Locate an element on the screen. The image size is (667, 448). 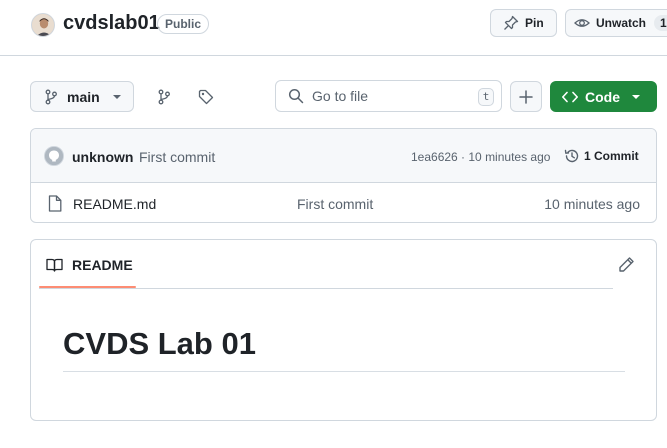
go-to-file-search: t is located at coordinates (388, 96).